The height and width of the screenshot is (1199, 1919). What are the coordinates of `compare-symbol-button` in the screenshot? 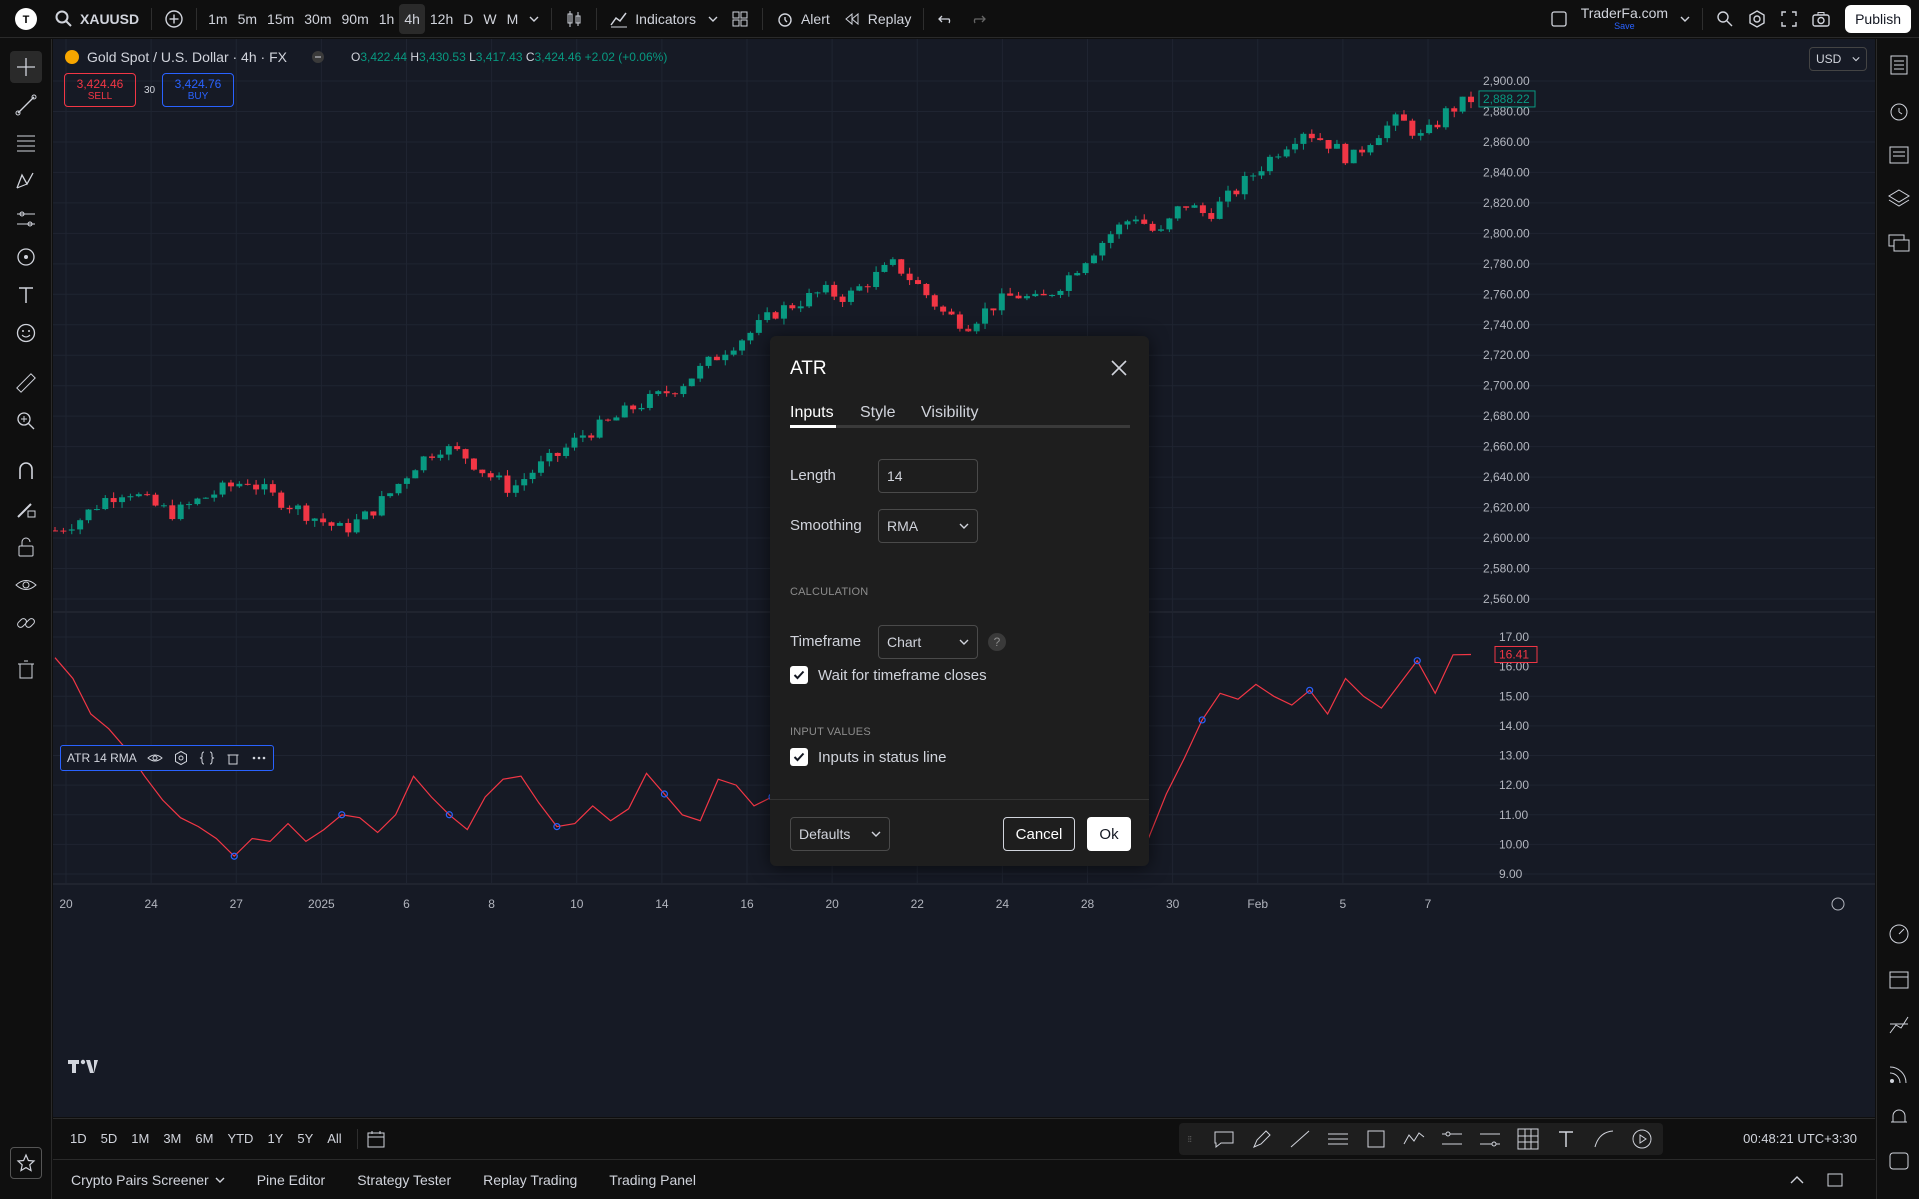 It's located at (174, 19).